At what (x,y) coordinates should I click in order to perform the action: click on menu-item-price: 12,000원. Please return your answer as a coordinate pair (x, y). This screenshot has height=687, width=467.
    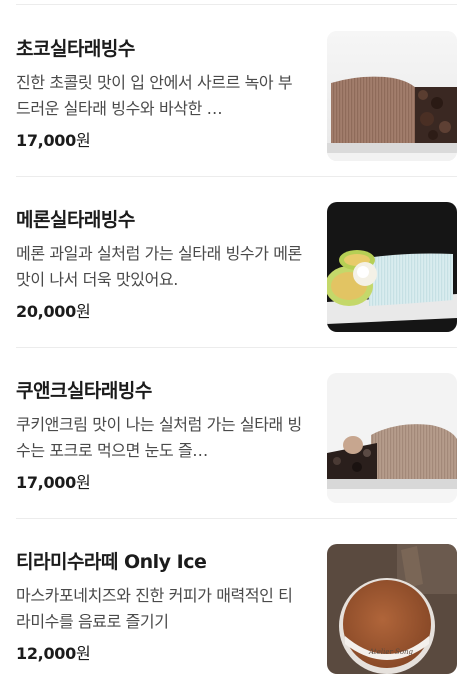
    Looking at the image, I should click on (53, 652).